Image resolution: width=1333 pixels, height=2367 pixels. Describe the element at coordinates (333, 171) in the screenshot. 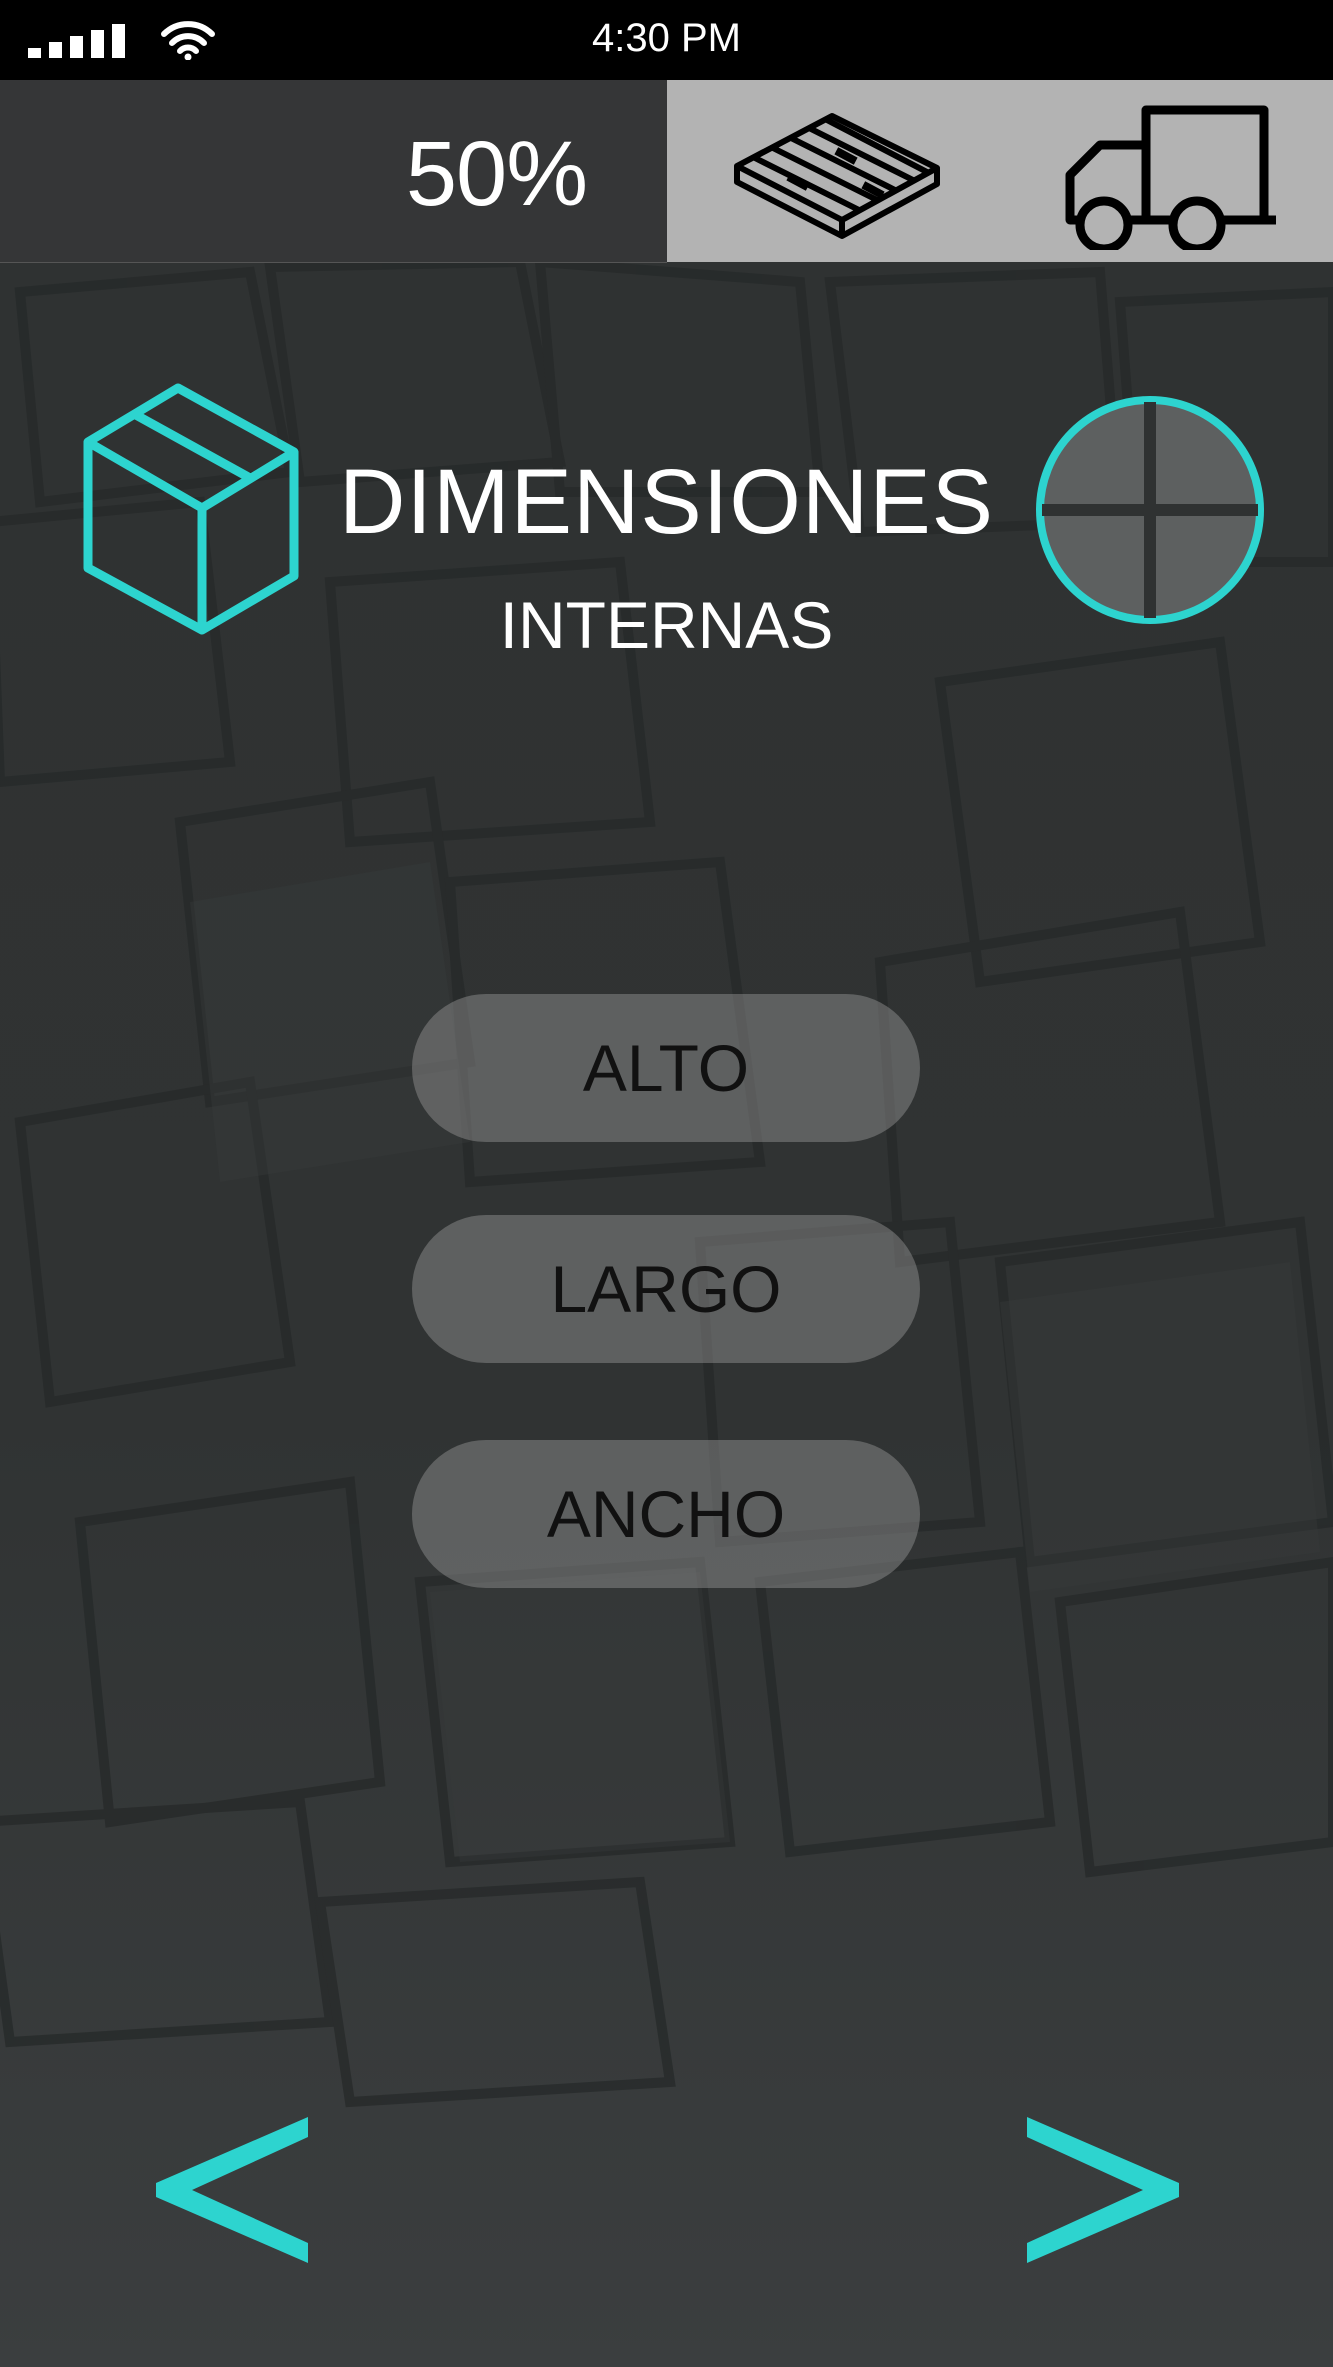

I see `progress-panel: 50%` at that location.